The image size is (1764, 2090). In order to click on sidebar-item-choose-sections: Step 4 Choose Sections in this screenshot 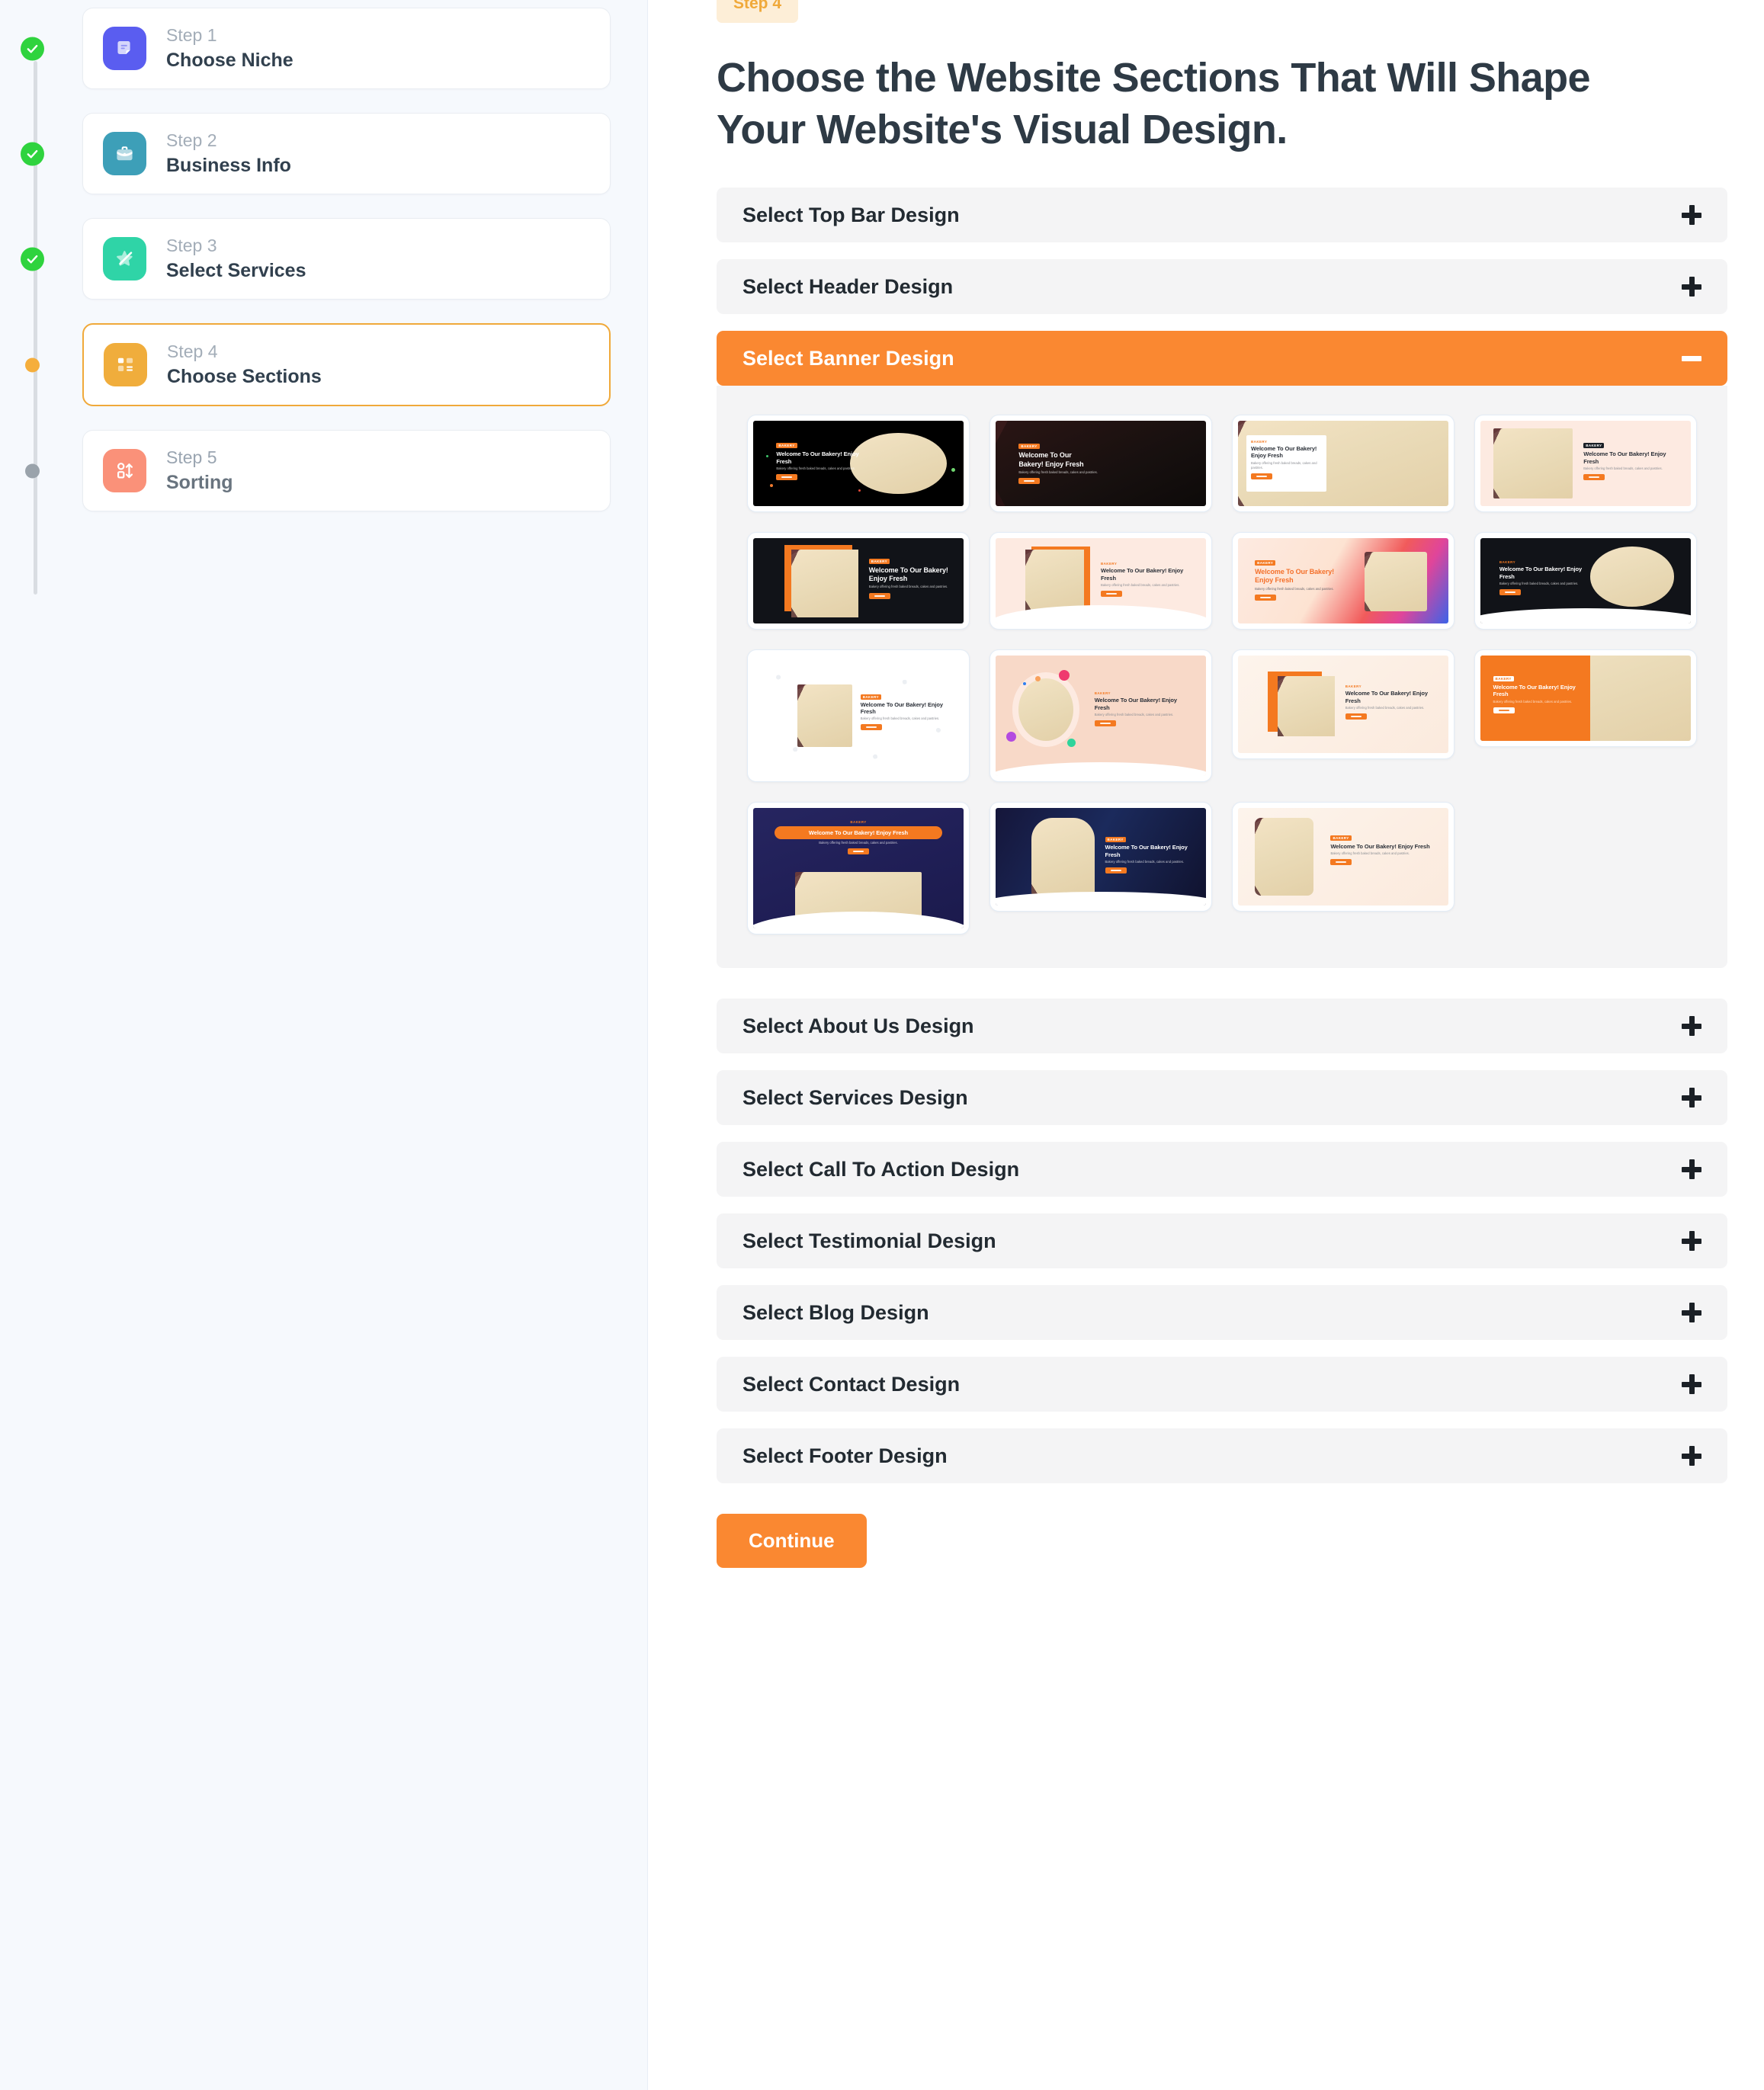, I will do `click(346, 364)`.